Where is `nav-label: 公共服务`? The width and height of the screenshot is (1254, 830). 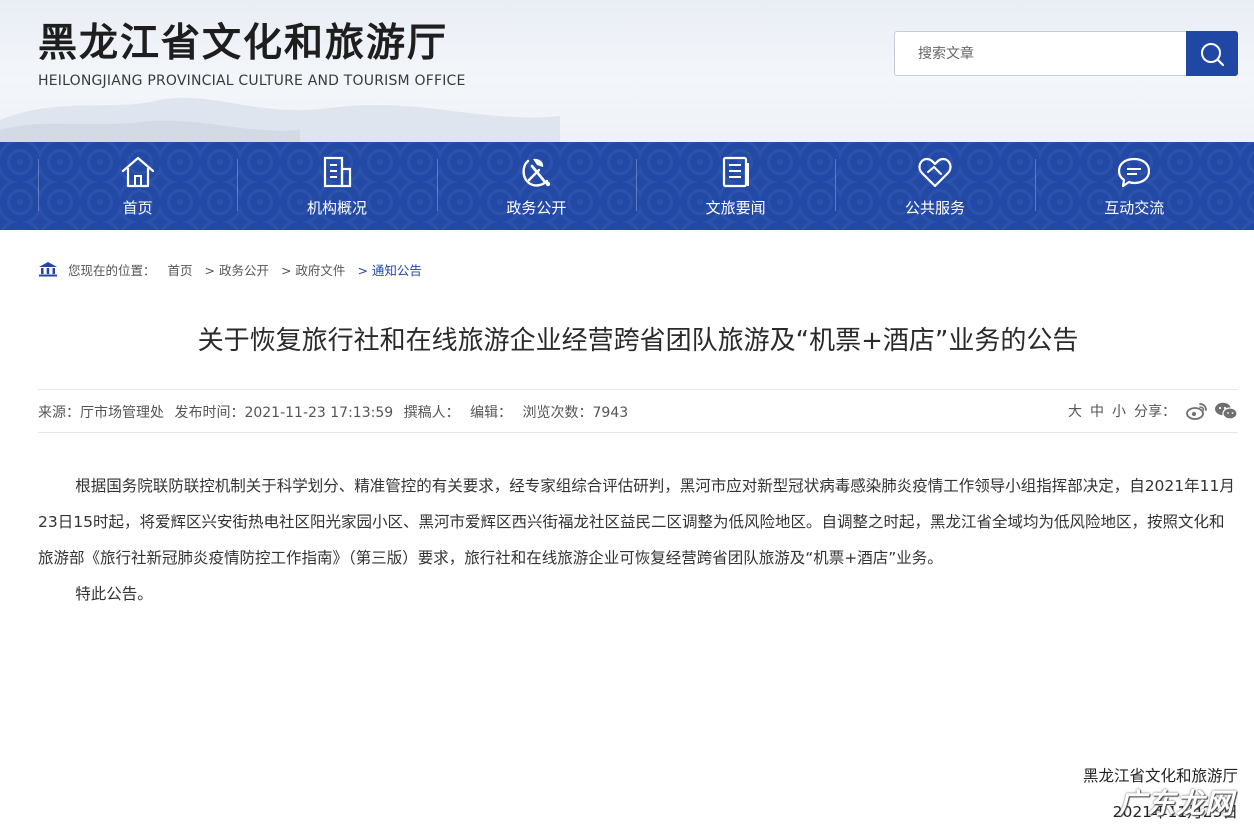 nav-label: 公共服务 is located at coordinates (934, 208).